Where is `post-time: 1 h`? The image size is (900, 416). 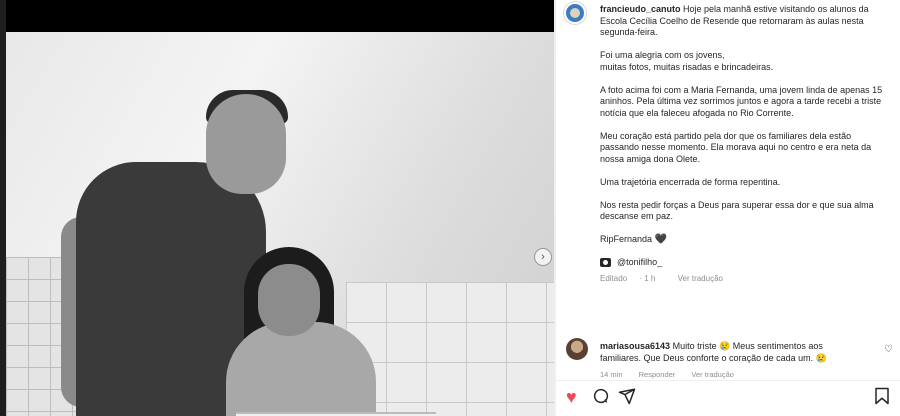 post-time: 1 h is located at coordinates (650, 278).